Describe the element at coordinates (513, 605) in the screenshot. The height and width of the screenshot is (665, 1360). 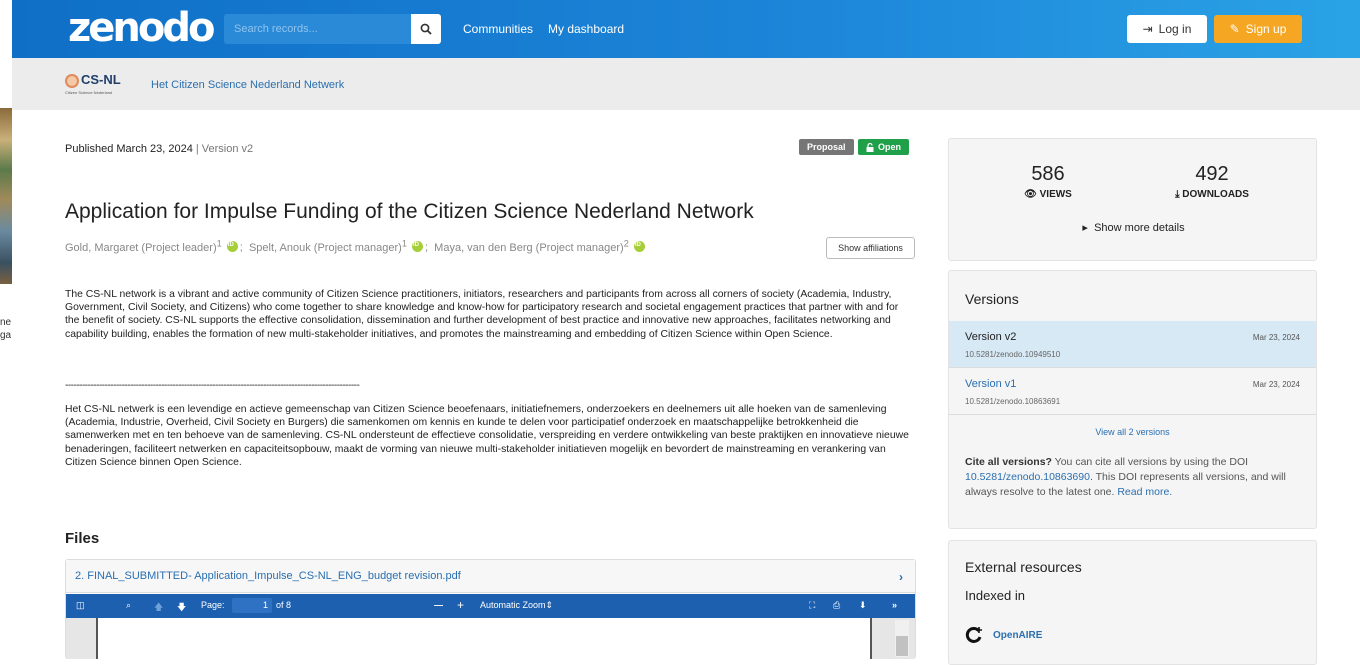
I see `zoom-select-value: Automatic Zoom` at that location.